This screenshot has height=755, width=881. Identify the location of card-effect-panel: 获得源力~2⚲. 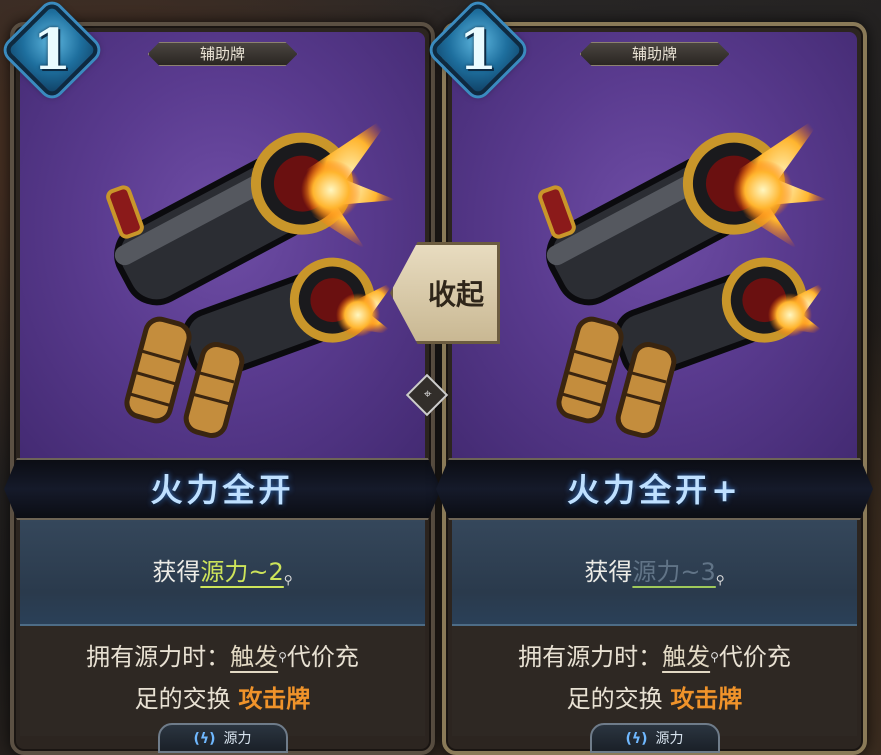
(222, 573).